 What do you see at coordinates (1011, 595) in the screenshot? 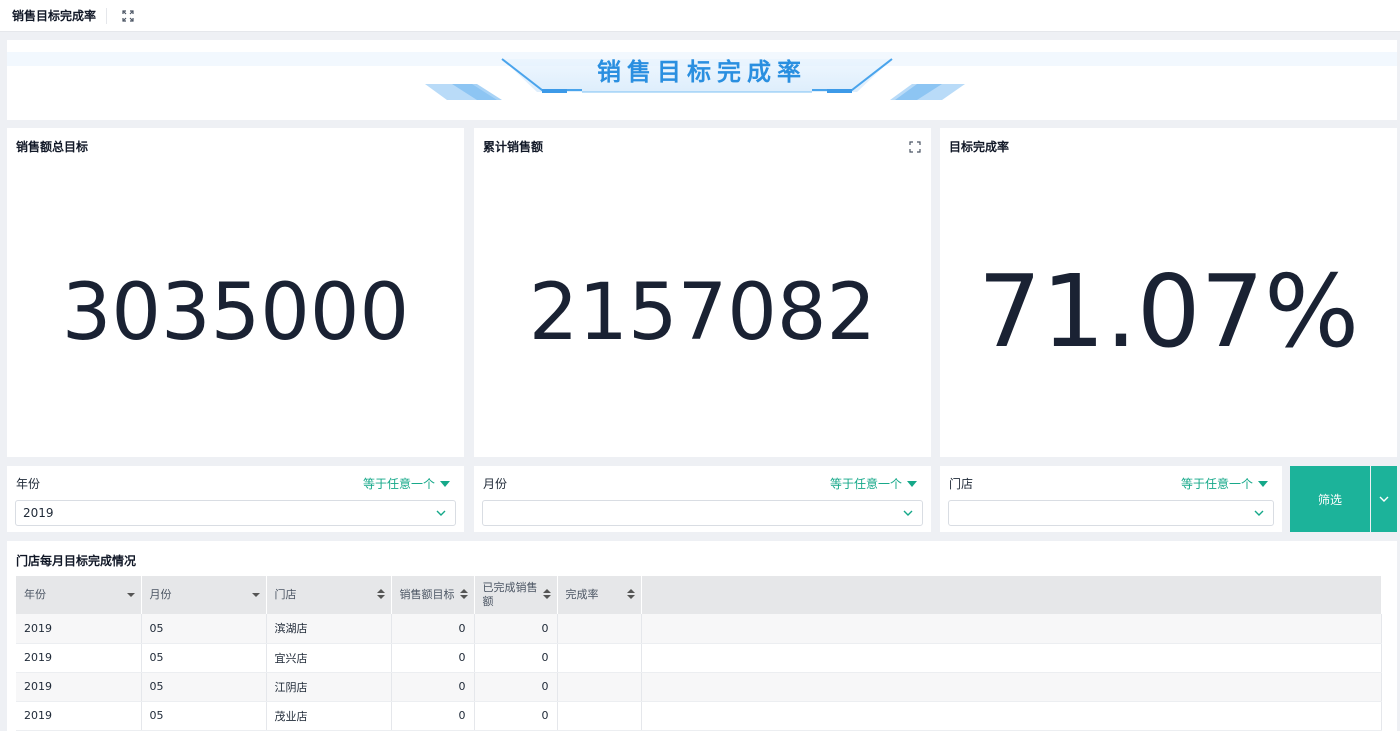
I see `column-header-filler` at bounding box center [1011, 595].